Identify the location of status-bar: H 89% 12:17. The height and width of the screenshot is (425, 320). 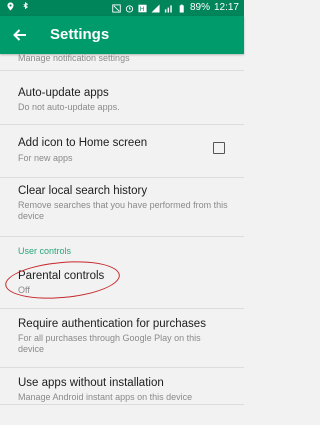
(122, 8).